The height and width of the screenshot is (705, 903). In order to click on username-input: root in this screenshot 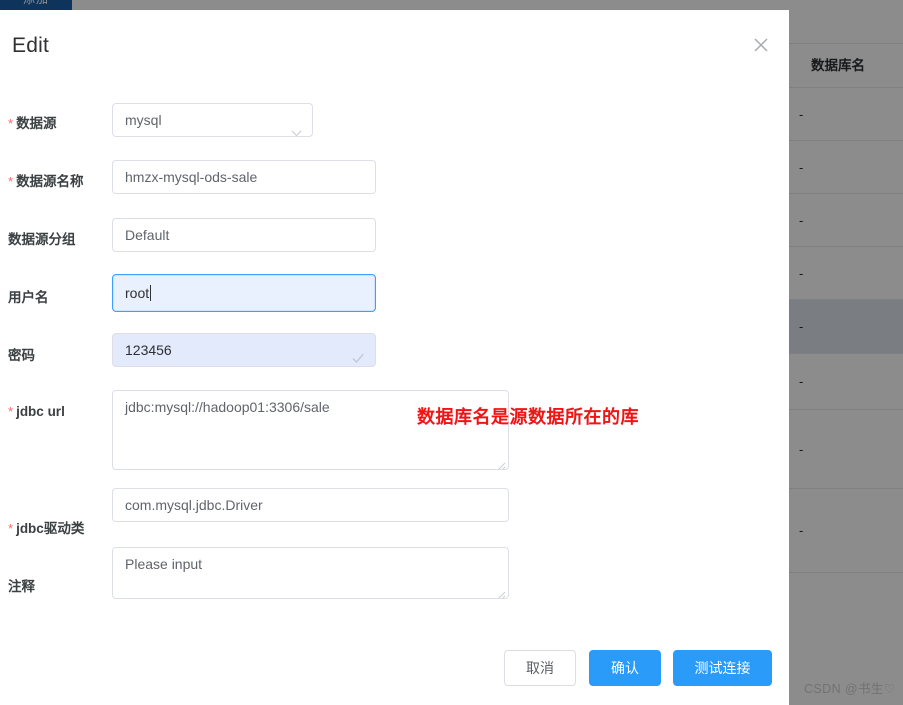, I will do `click(244, 293)`.